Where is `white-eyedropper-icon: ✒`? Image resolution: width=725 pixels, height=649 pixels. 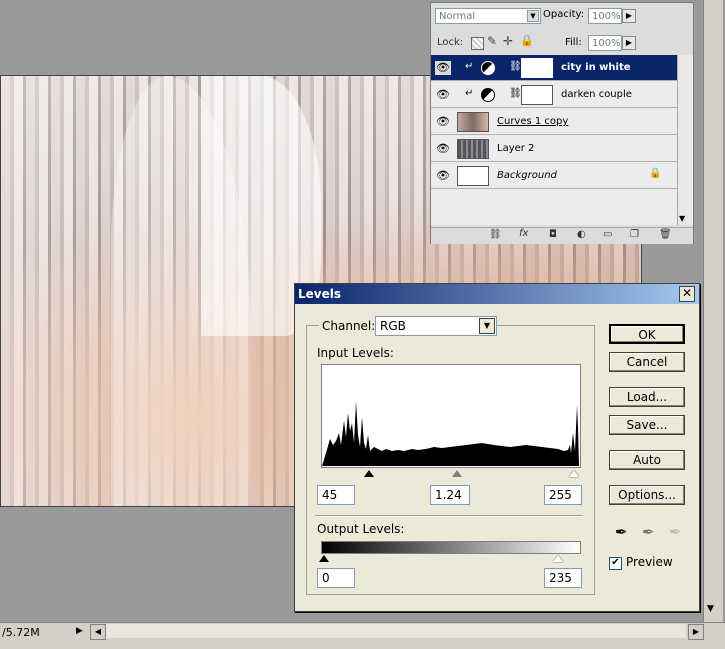
white-eyedropper-icon: ✒ is located at coordinates (675, 532).